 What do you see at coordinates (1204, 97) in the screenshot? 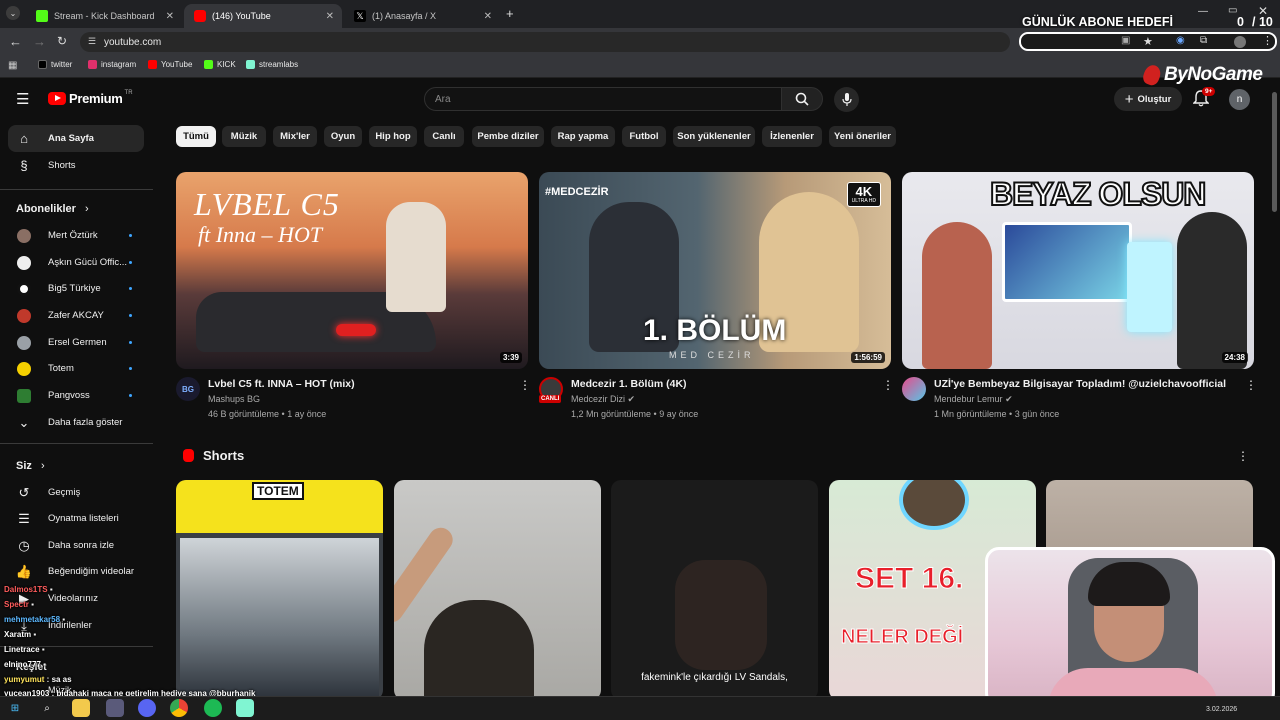
I see `notifications-button: 9+` at bounding box center [1204, 97].